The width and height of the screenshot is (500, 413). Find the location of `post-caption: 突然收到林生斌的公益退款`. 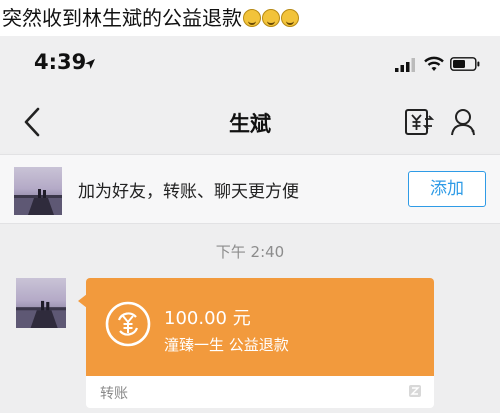

post-caption: 突然收到林生斌的公益退款 is located at coordinates (250, 18).